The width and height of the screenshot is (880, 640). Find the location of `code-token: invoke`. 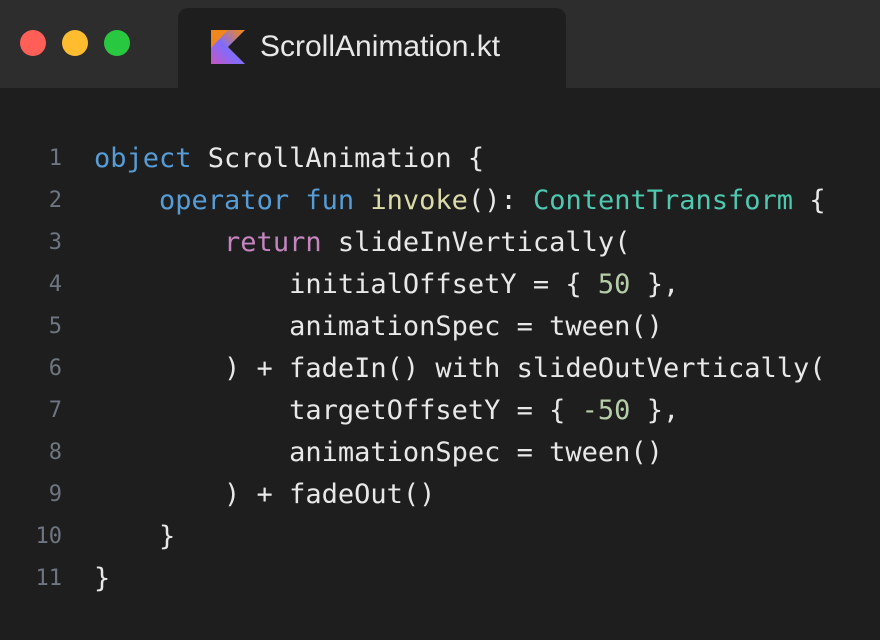

code-token: invoke is located at coordinates (419, 200).